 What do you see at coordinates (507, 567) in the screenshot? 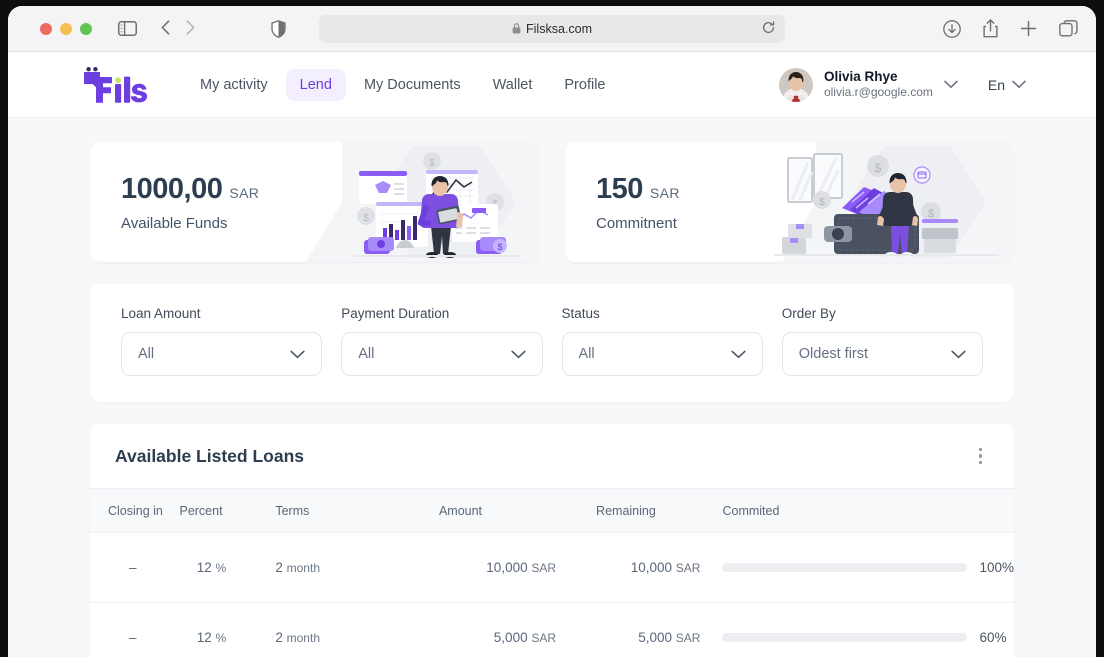
I see `amount-value: 10,000` at bounding box center [507, 567].